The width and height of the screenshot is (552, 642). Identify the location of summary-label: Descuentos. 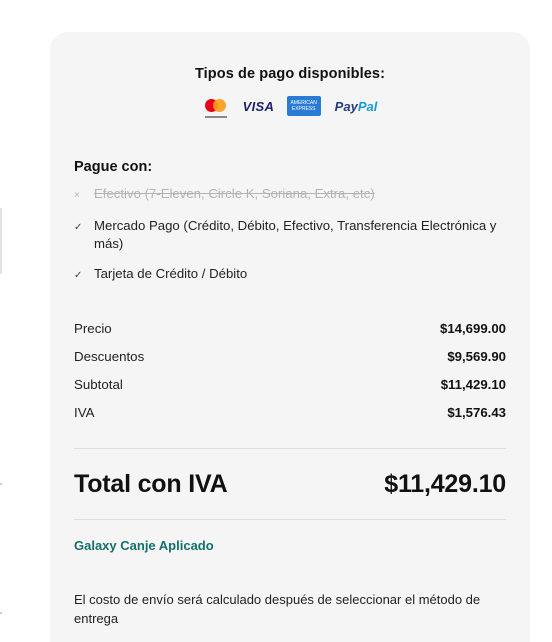
(109, 356).